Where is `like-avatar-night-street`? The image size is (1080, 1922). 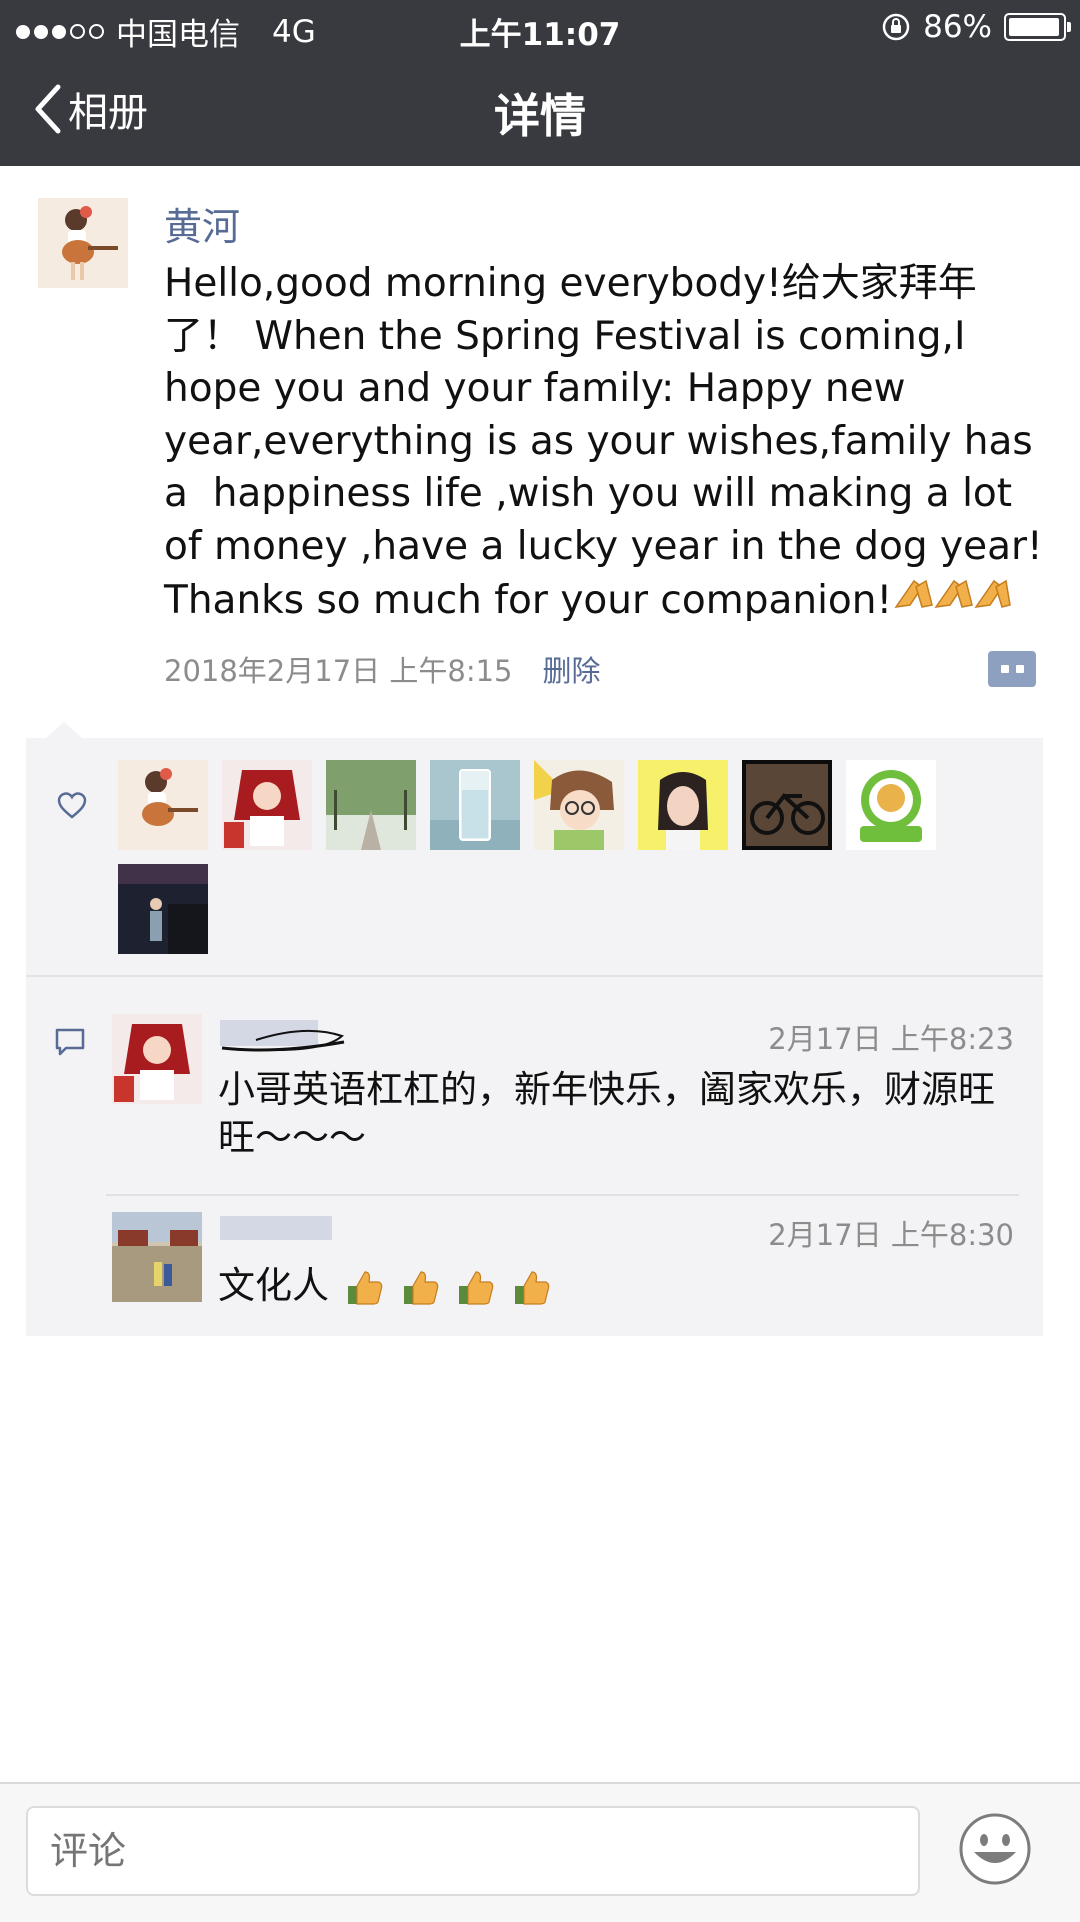
like-avatar-night-street is located at coordinates (163, 909).